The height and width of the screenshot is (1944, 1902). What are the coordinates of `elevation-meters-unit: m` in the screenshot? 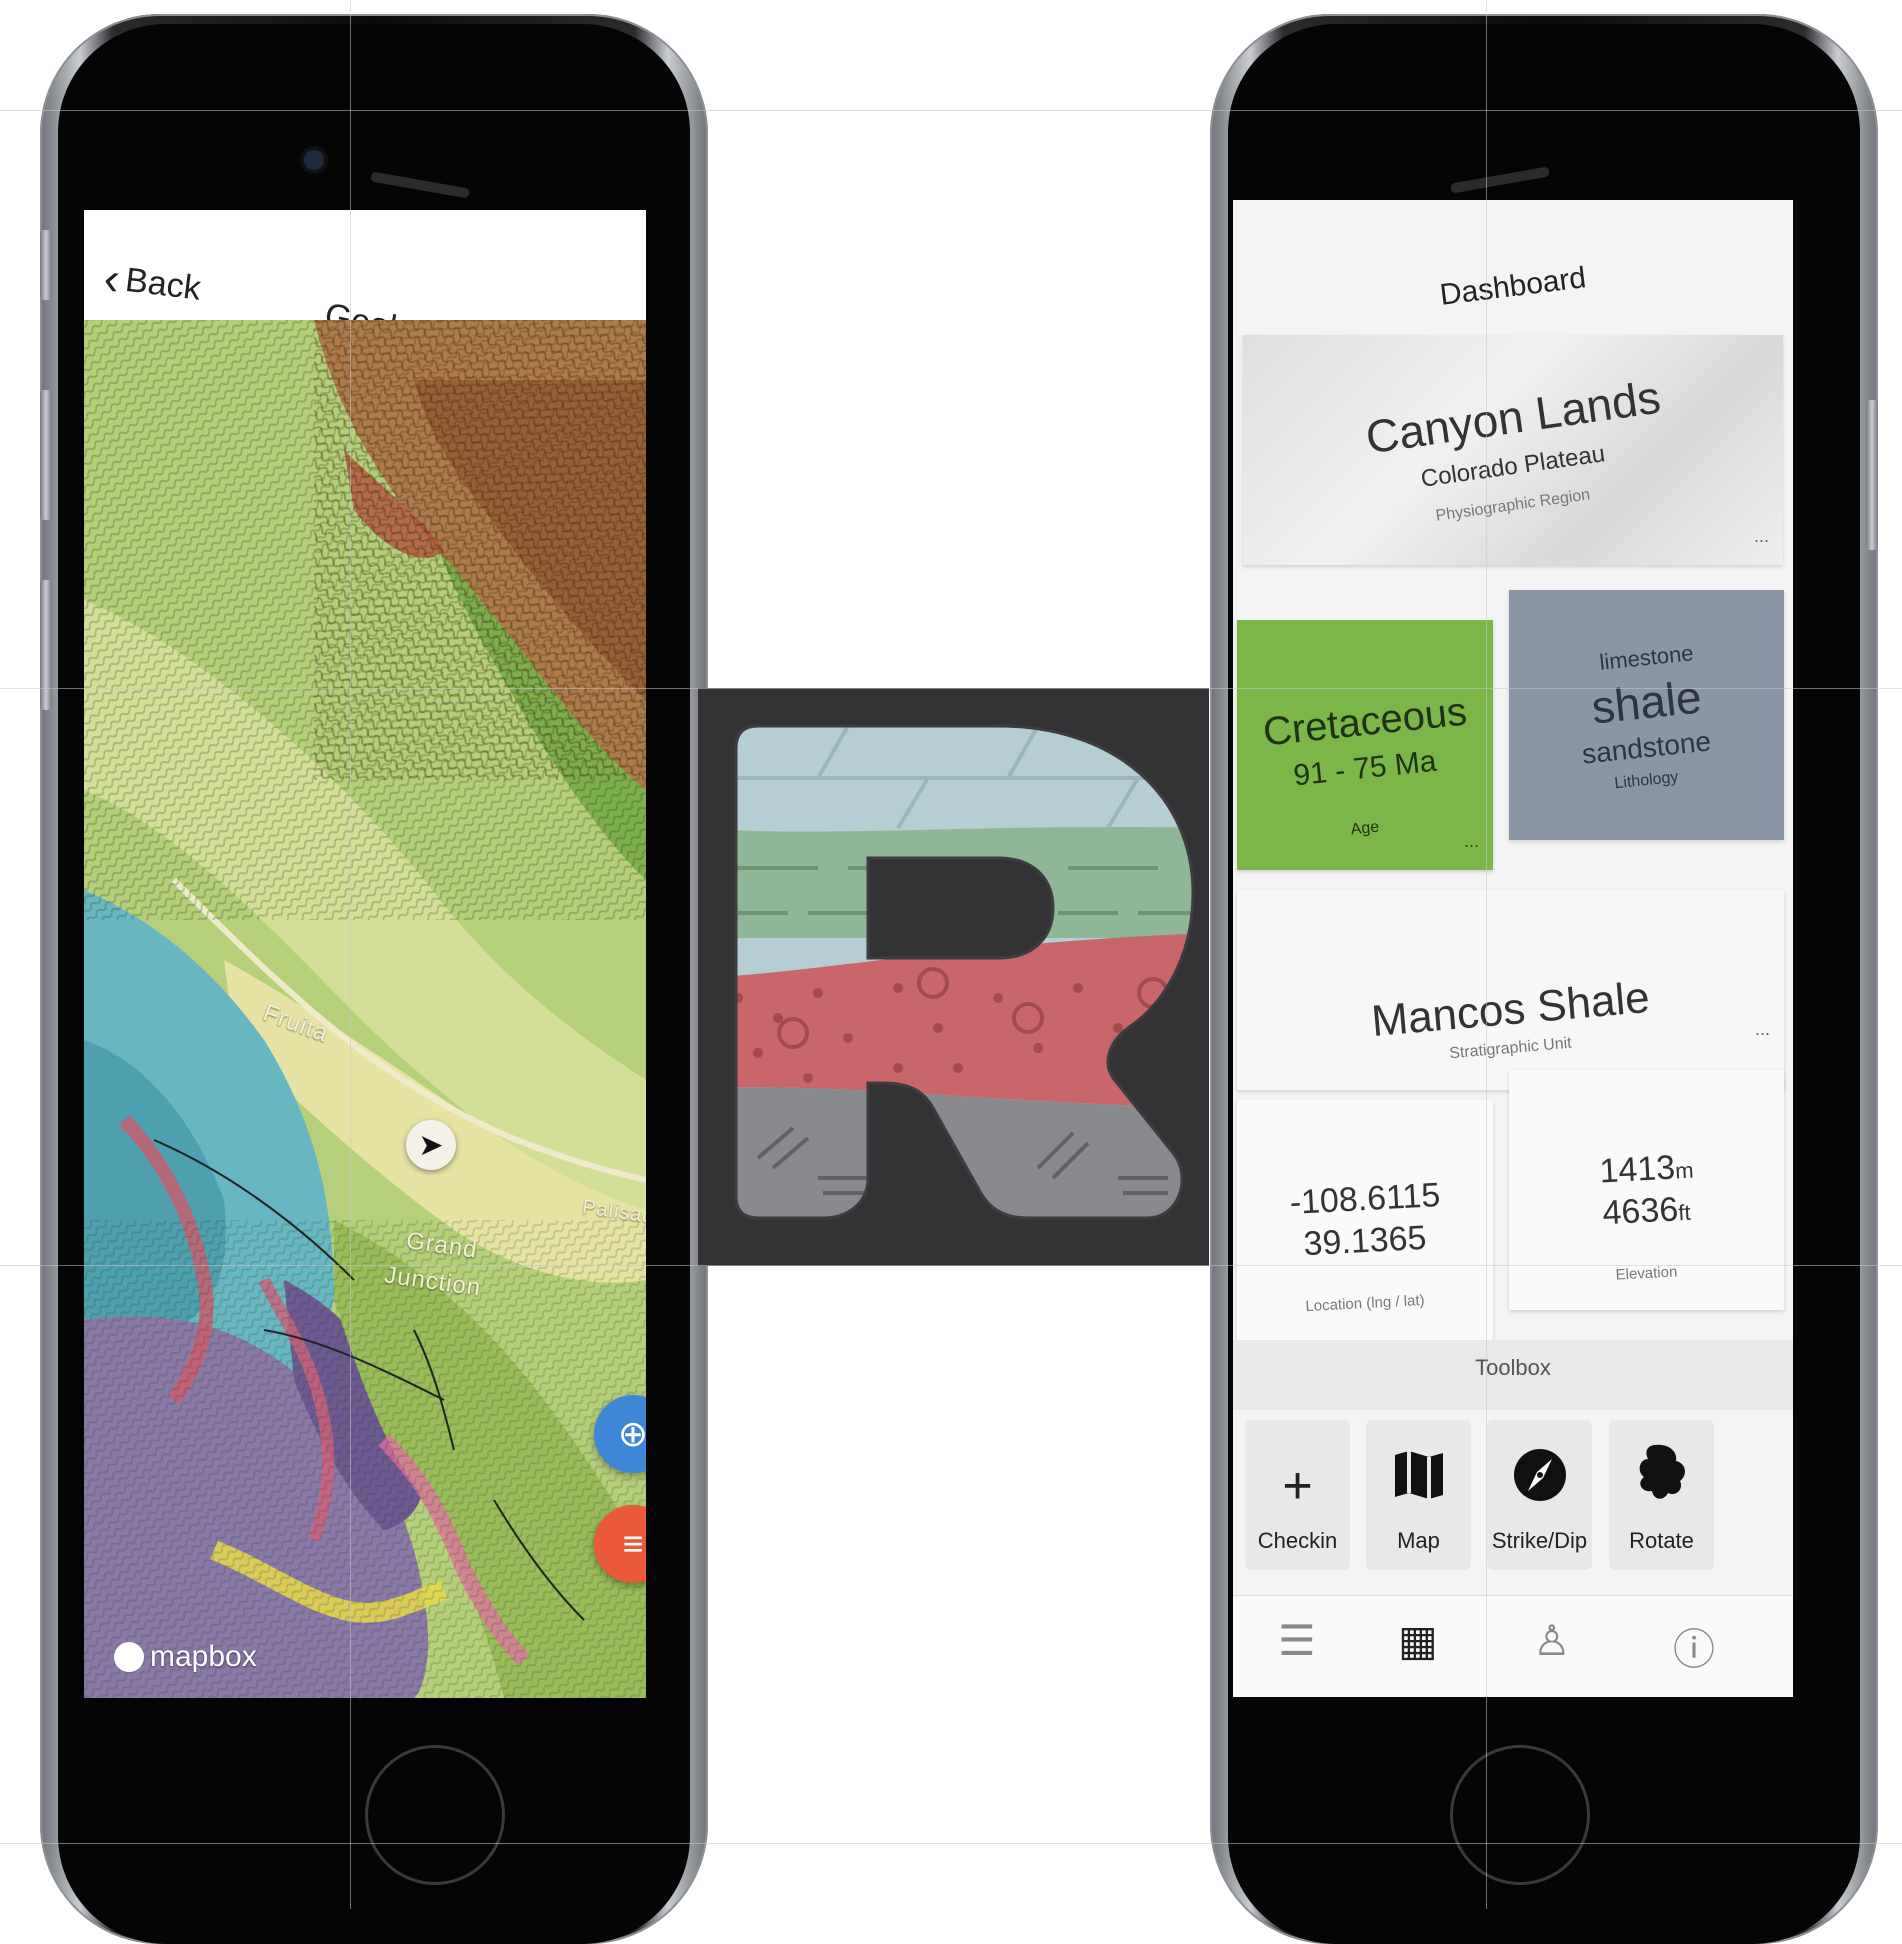 It's located at (1684, 1170).